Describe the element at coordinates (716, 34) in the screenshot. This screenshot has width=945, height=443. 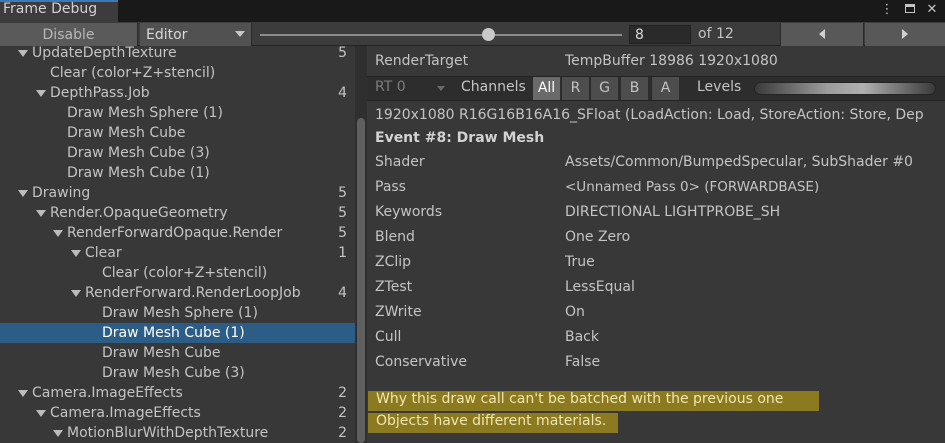
I see `event-total-label: of 12` at that location.